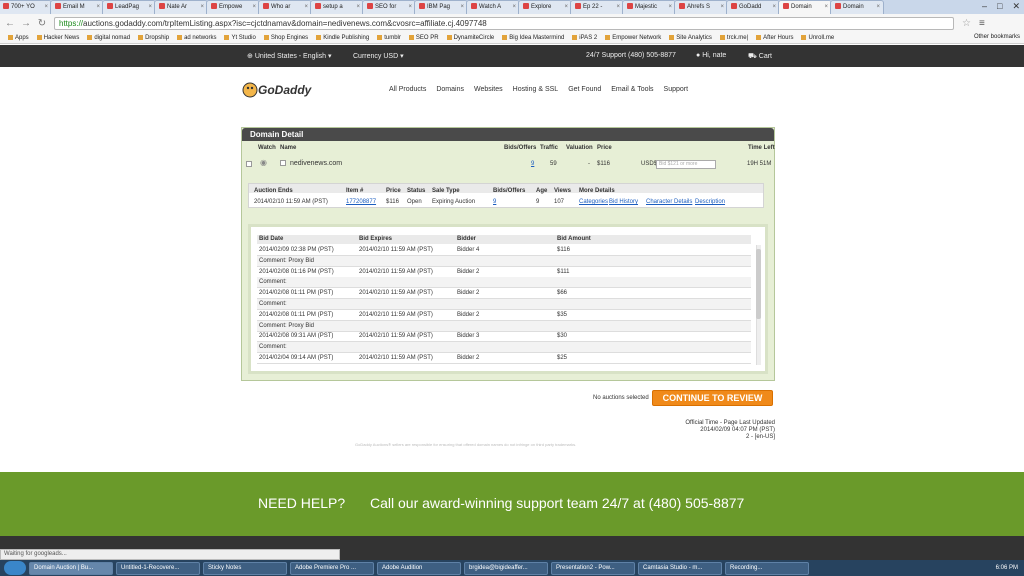 This screenshot has width=1024, height=576. What do you see at coordinates (533, 37) in the screenshot?
I see `bookmark-item: Big Idea Mastermind` at bounding box center [533, 37].